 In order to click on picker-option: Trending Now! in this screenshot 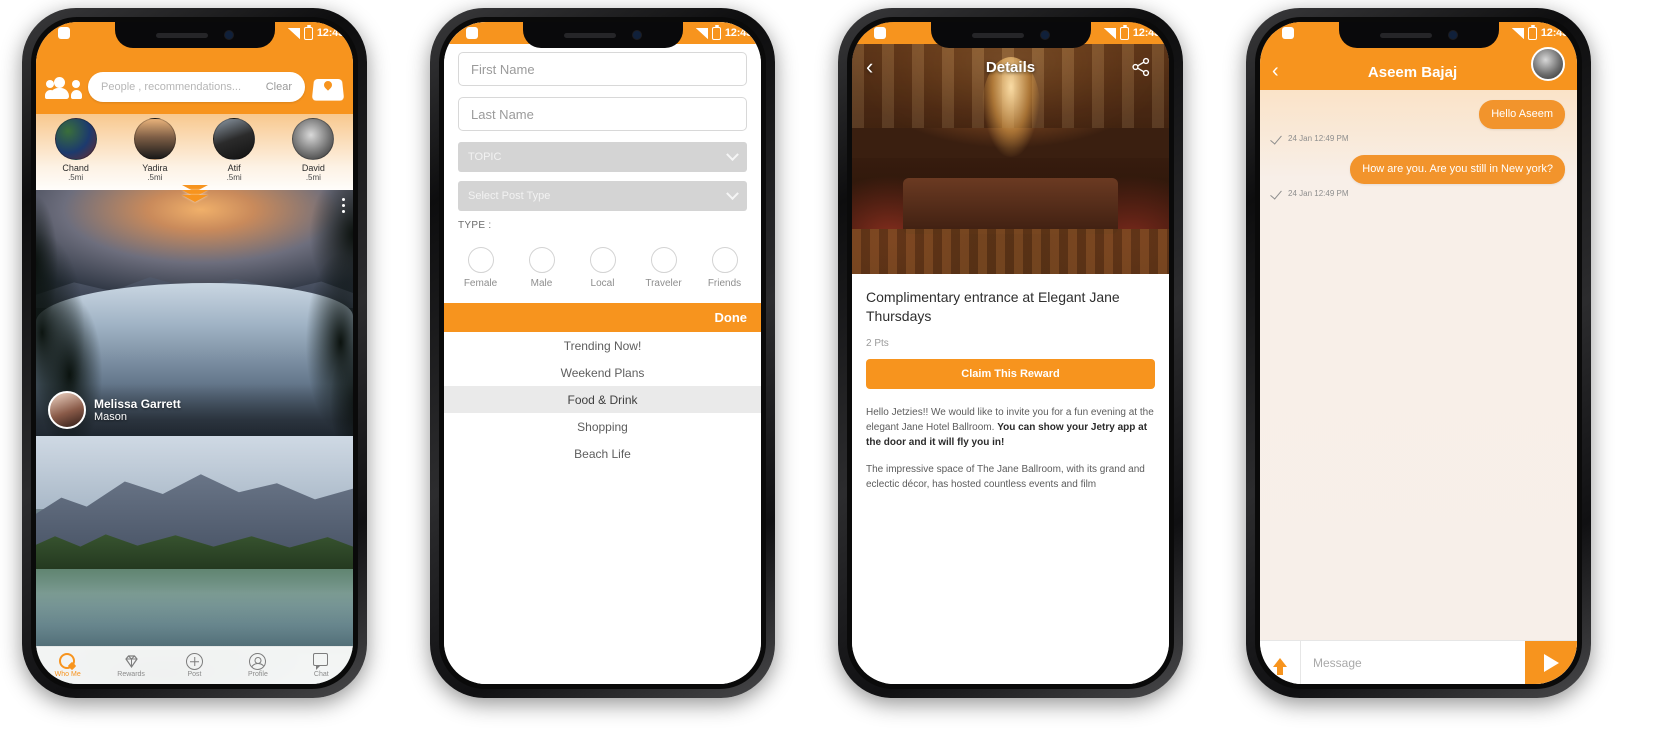, I will do `click(602, 345)`.